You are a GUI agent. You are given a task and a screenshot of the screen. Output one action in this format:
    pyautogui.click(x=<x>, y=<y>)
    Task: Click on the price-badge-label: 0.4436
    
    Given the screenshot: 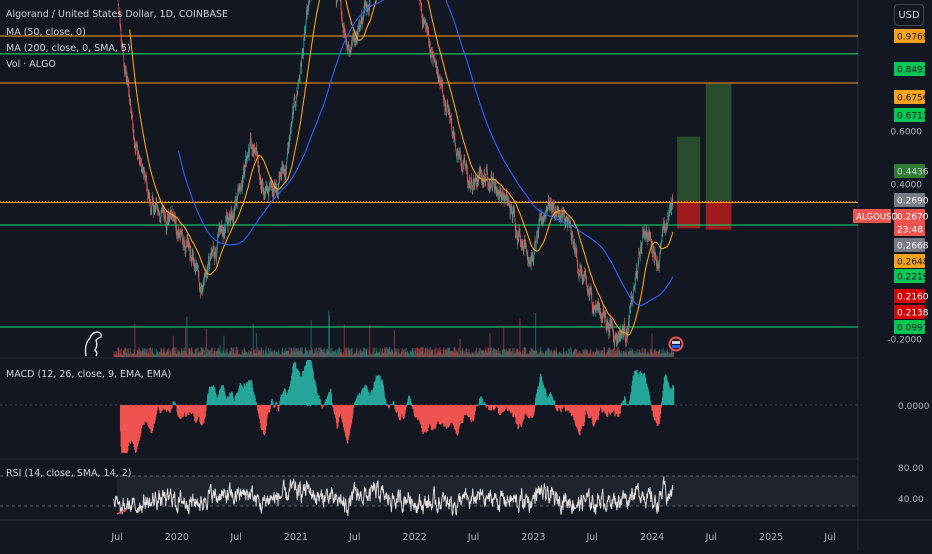 What is the action you would take?
    pyautogui.click(x=913, y=173)
    